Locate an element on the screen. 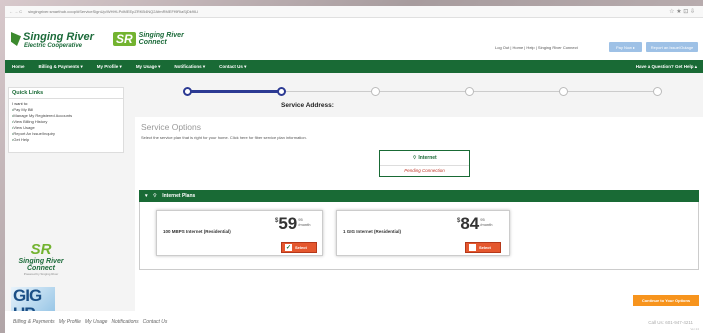  connect-logo-mark: SR is located at coordinates (124, 39).